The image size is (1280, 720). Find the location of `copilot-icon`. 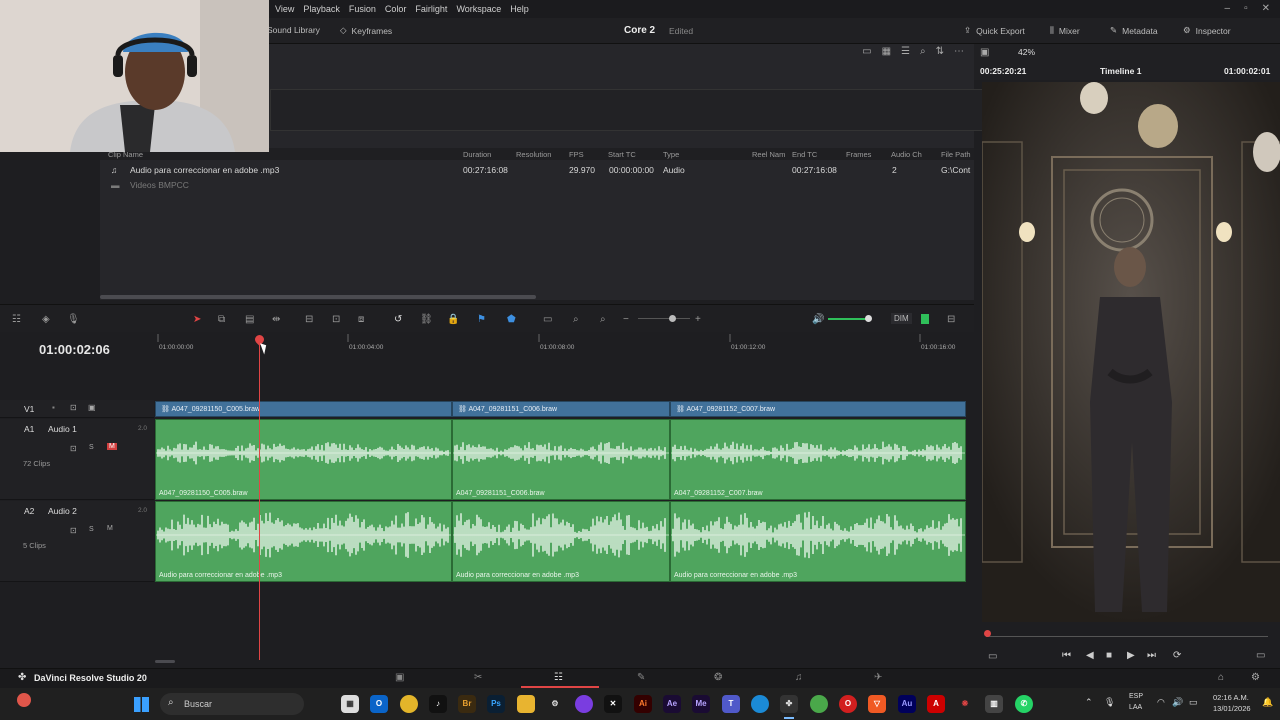

copilot-icon is located at coordinates (321, 704).